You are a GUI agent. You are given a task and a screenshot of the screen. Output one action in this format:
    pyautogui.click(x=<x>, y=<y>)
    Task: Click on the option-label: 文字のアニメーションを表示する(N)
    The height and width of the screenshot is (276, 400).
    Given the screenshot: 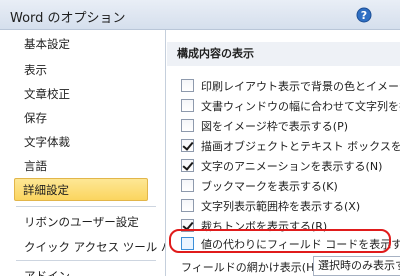 What is the action you would take?
    pyautogui.click(x=292, y=166)
    